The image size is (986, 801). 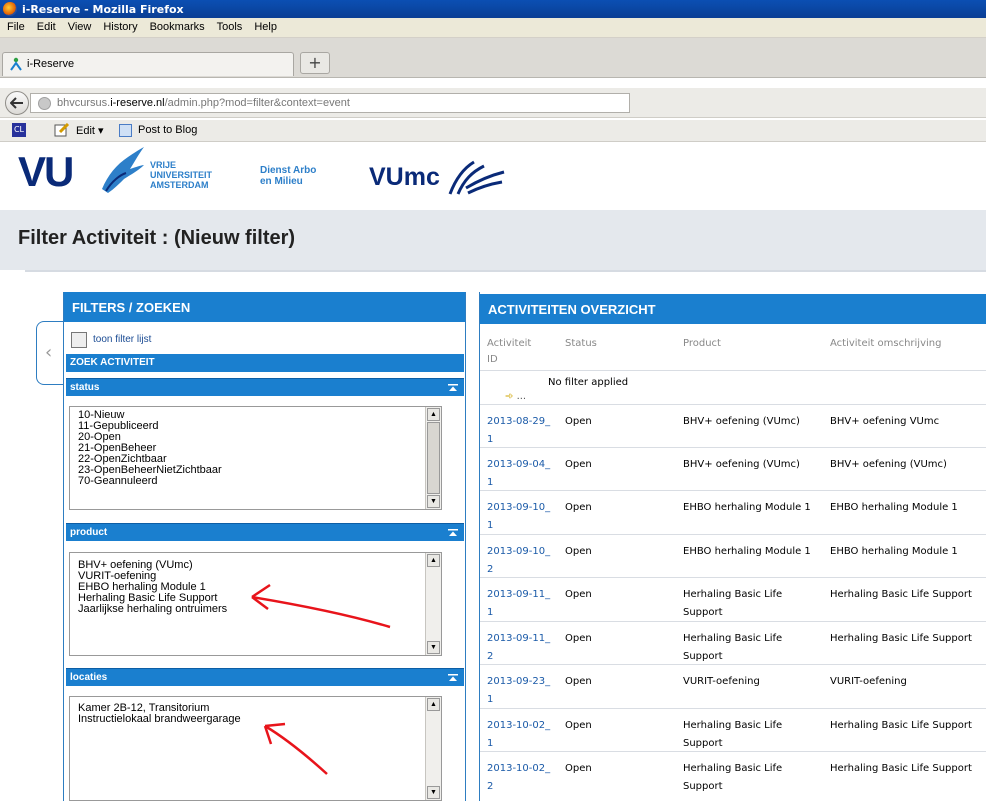 I want to click on menu-help: Help, so click(x=264, y=25).